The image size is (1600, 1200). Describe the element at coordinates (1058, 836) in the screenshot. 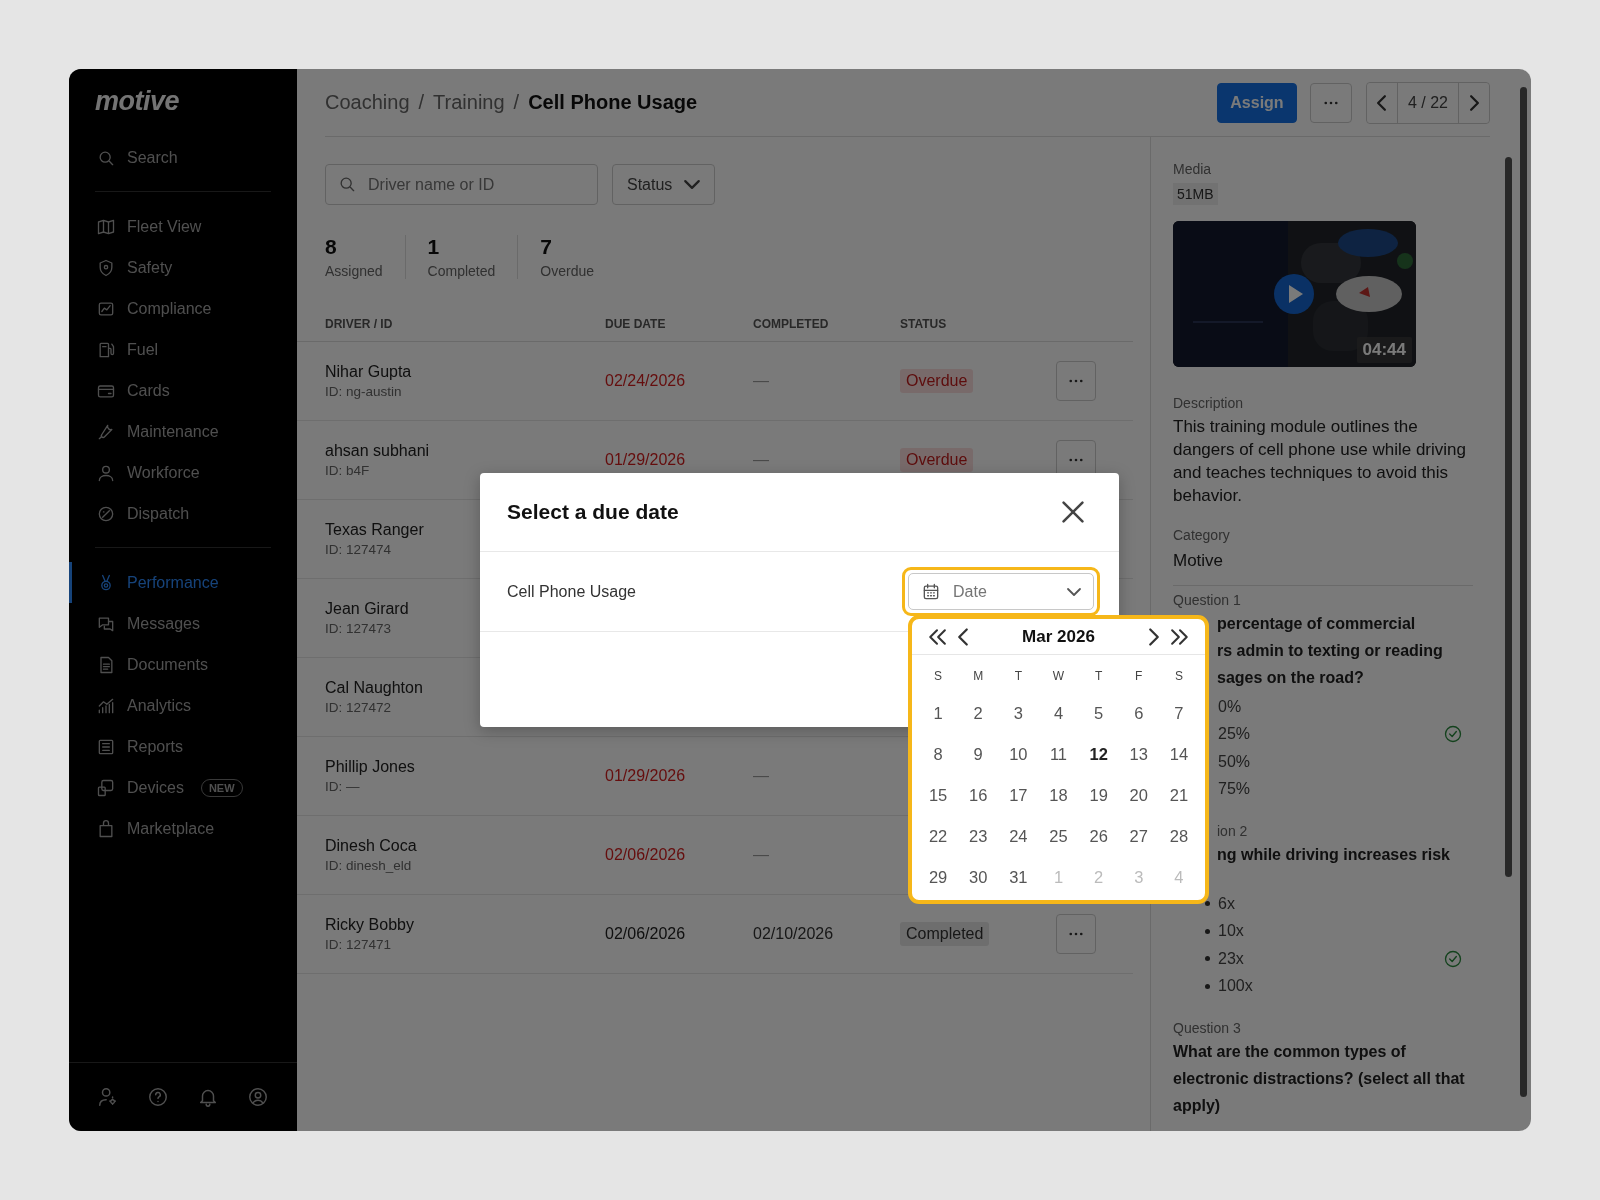

I see `calendar-day: 25` at that location.